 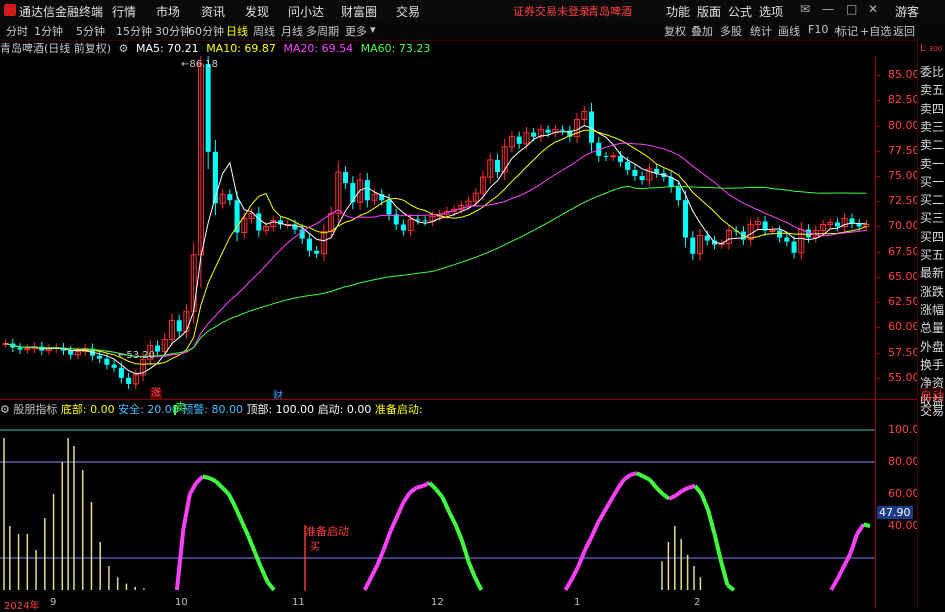 What do you see at coordinates (932, 237) in the screenshot?
I see `side-item-9: 买四` at bounding box center [932, 237].